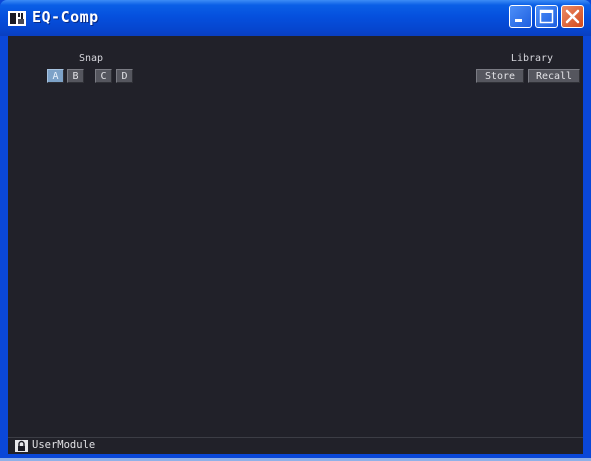  What do you see at coordinates (55, 76) in the screenshot?
I see `snap-button-a: A` at bounding box center [55, 76].